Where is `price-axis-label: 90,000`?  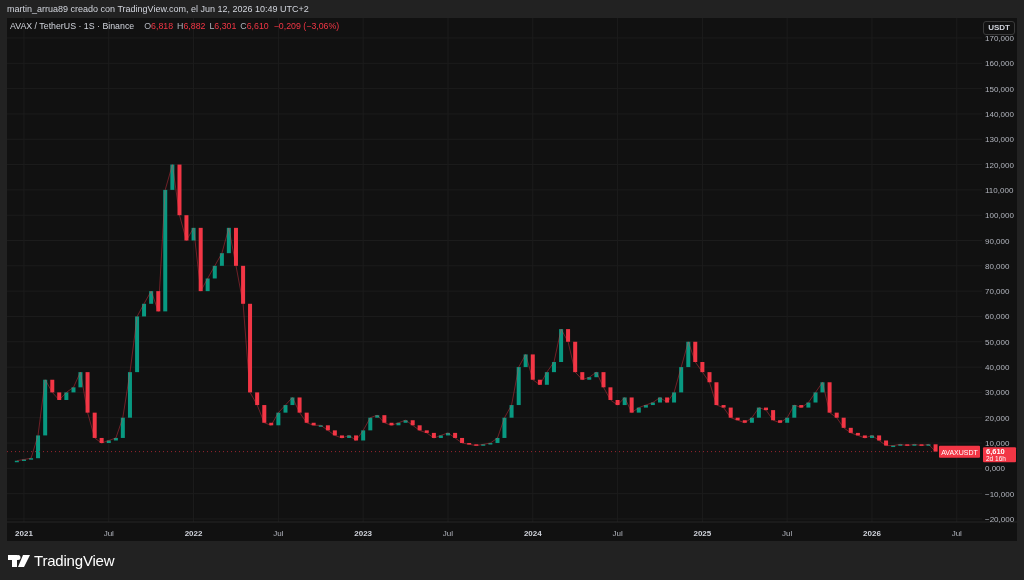
price-axis-label: 90,000 is located at coordinates (997, 241).